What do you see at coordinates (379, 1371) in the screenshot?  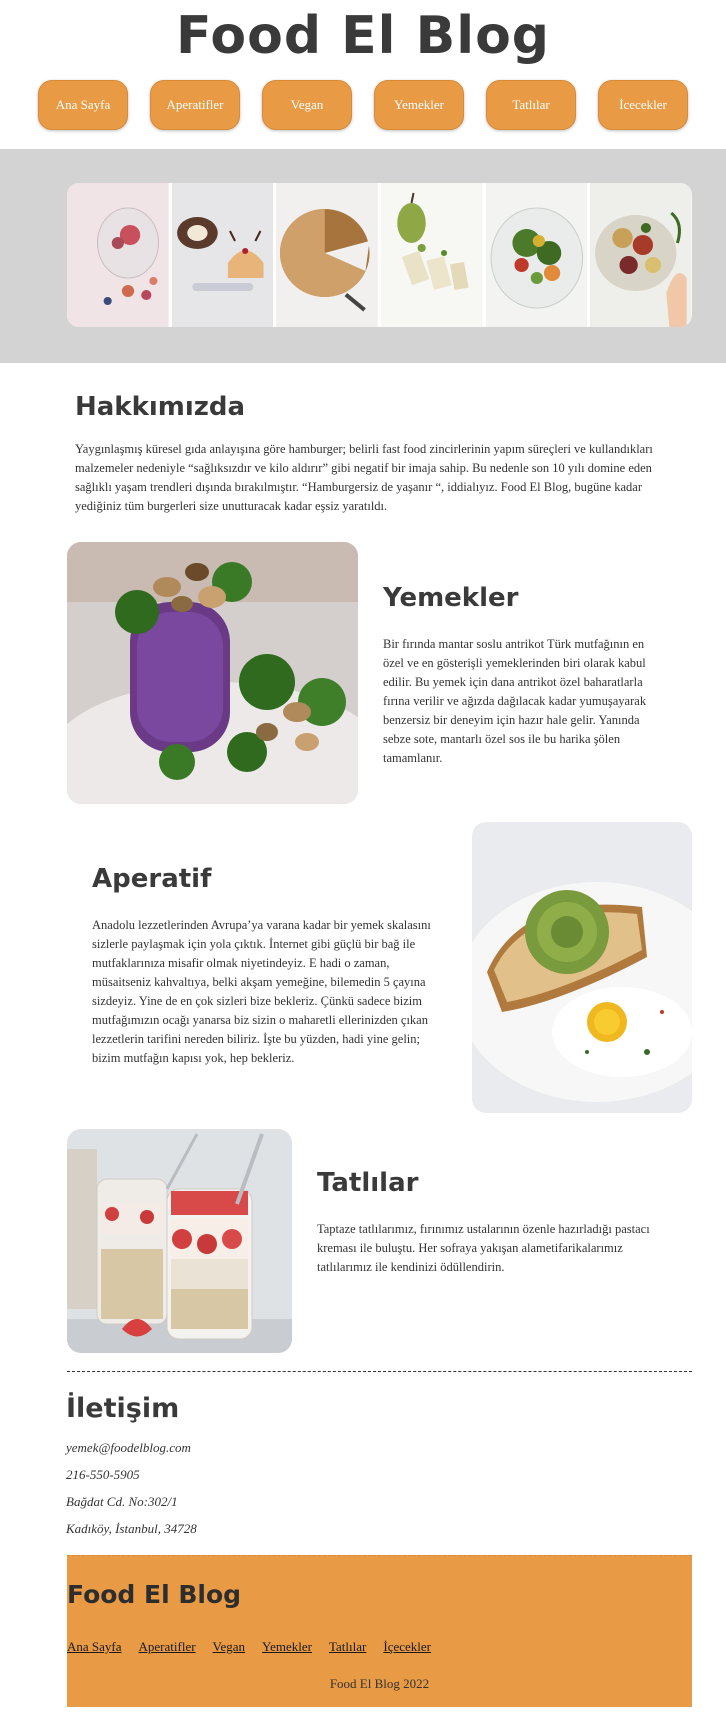 I see `section-divider` at bounding box center [379, 1371].